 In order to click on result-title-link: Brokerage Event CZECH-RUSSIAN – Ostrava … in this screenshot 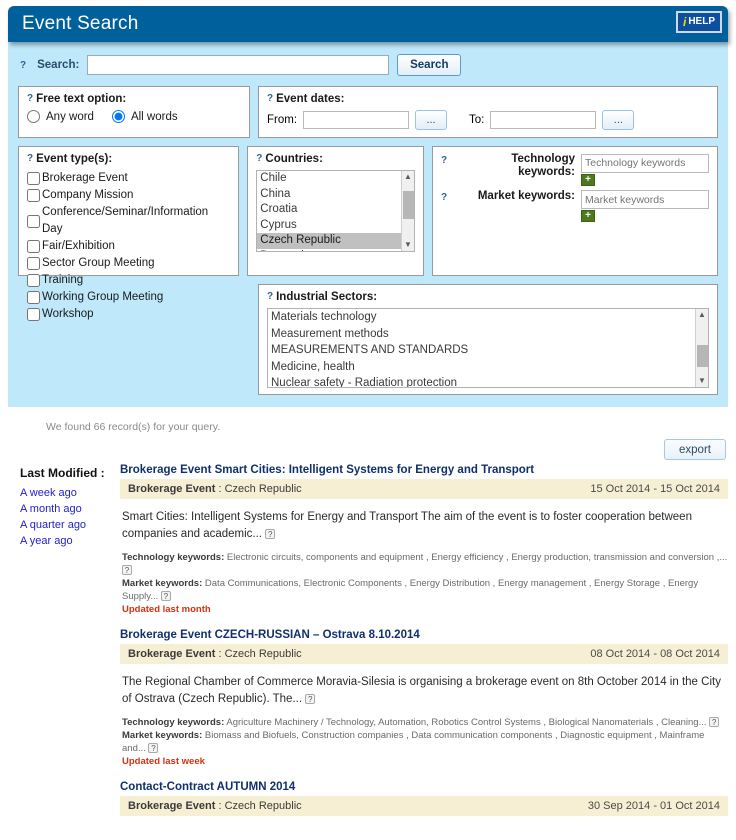, I will do `click(424, 635)`.